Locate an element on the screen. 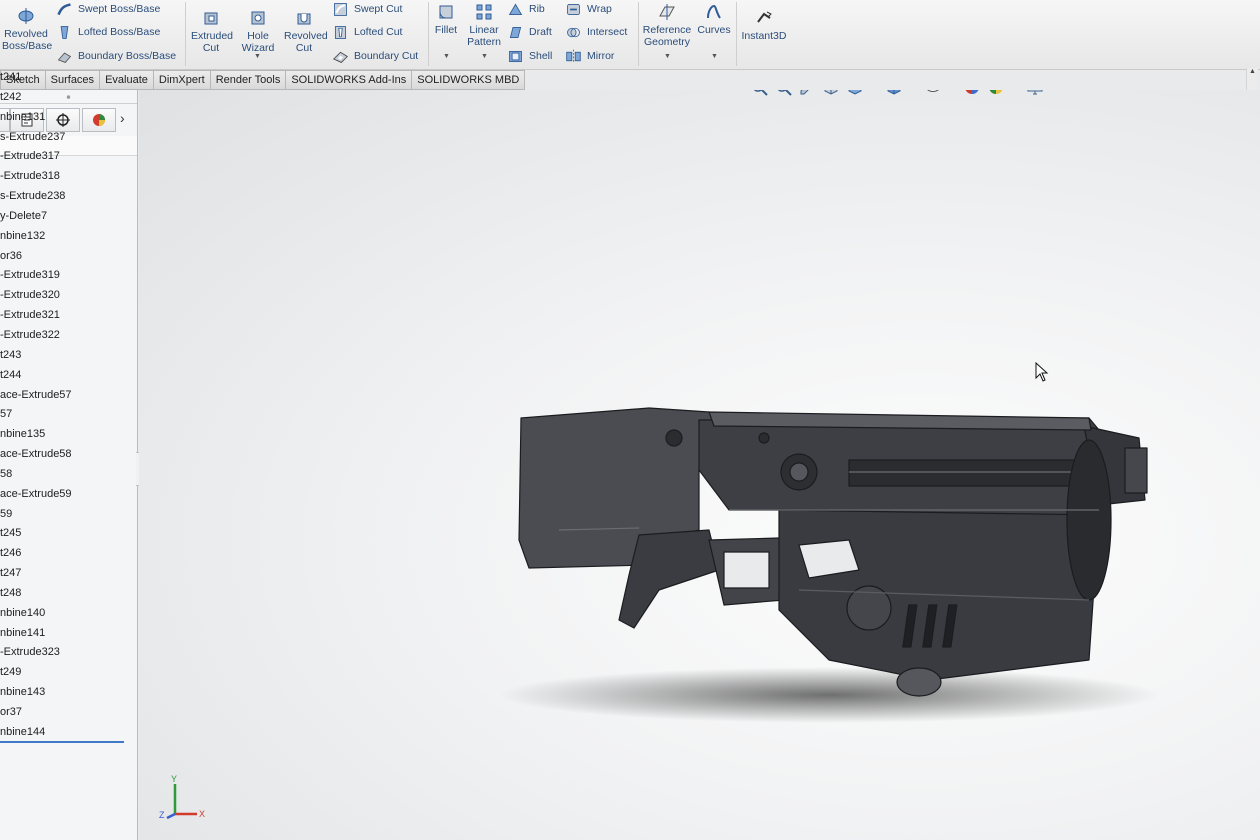 The width and height of the screenshot is (1260, 840). feature-tree-item: nbine131 is located at coordinates (62, 118).